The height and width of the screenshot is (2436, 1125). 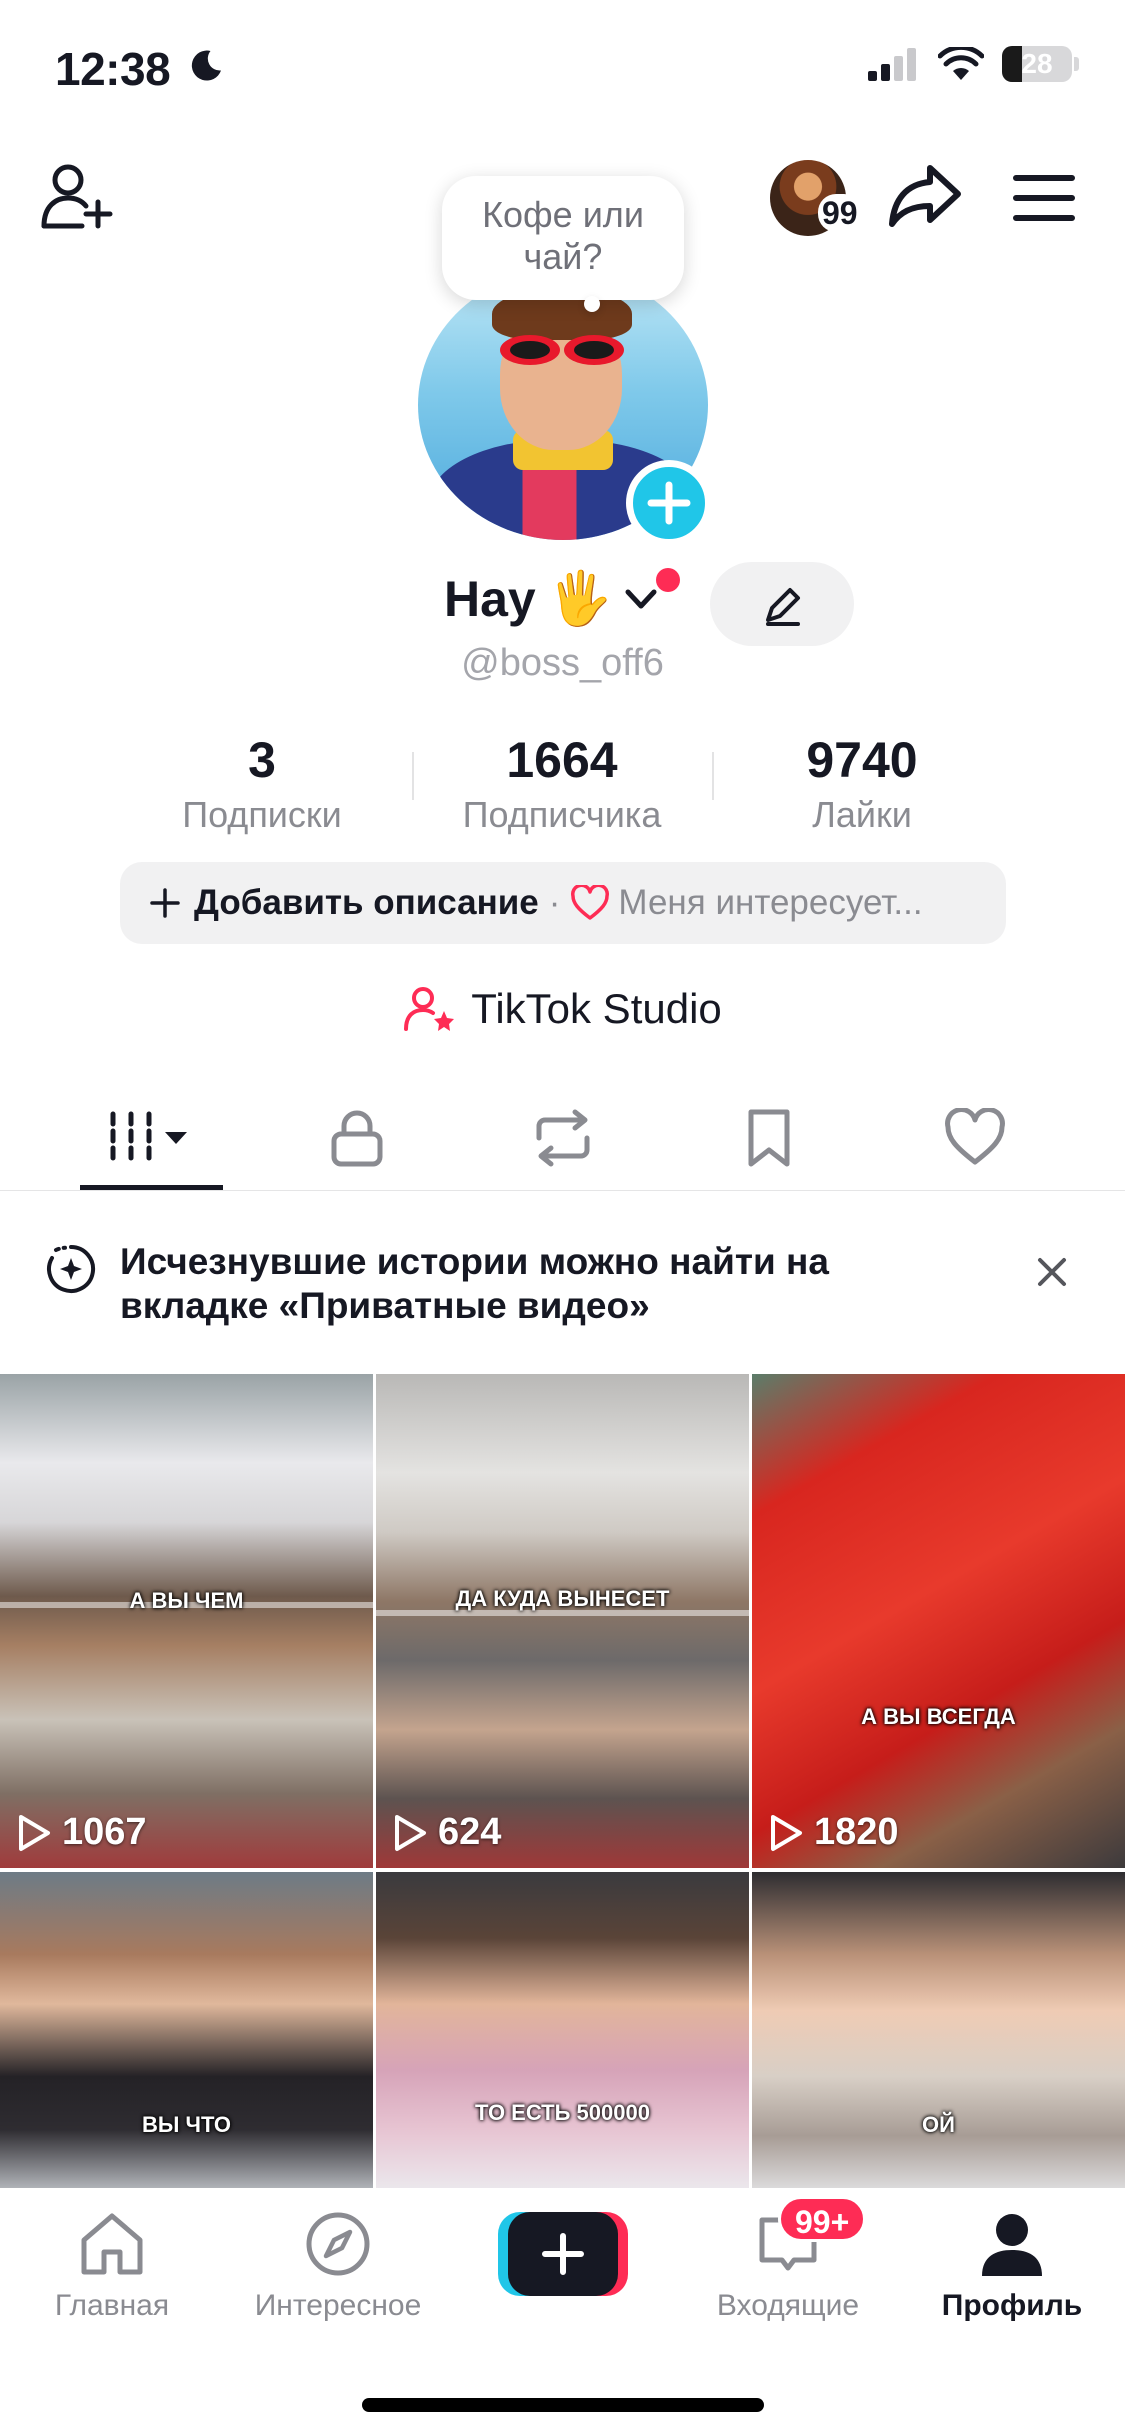 I want to click on video-caption: ТО ЕСТЬ 500000, so click(x=562, y=2112).